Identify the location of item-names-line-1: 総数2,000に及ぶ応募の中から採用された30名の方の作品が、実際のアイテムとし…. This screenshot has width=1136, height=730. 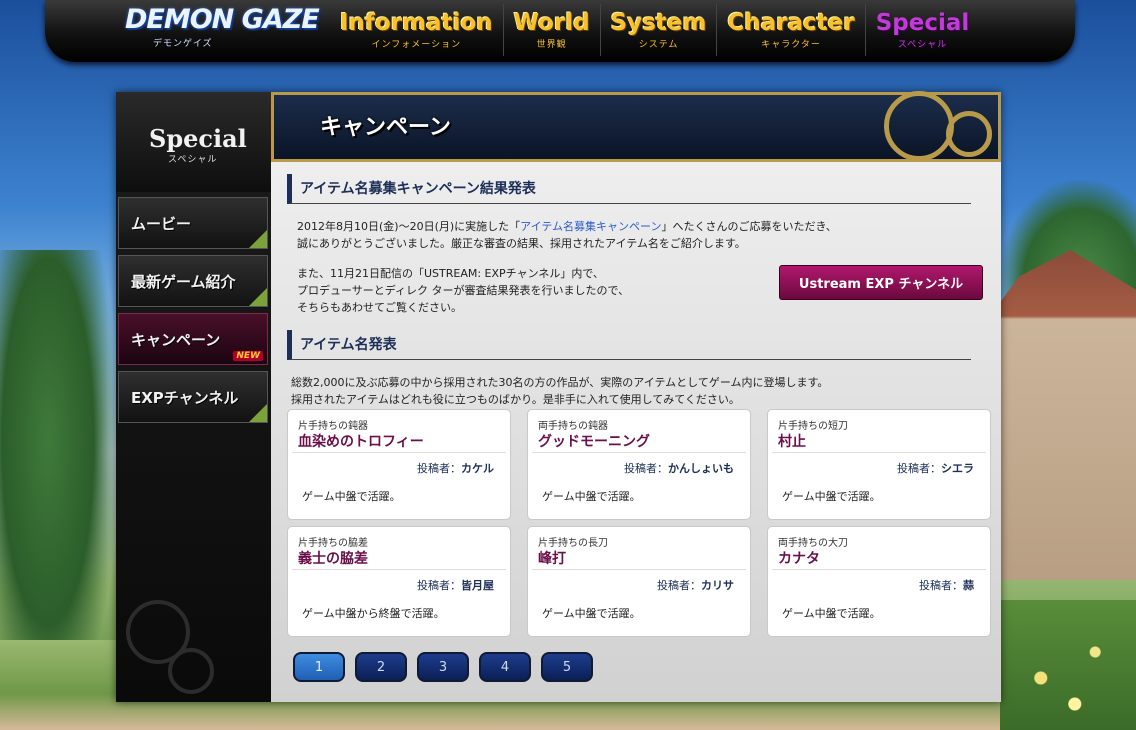
(560, 382).